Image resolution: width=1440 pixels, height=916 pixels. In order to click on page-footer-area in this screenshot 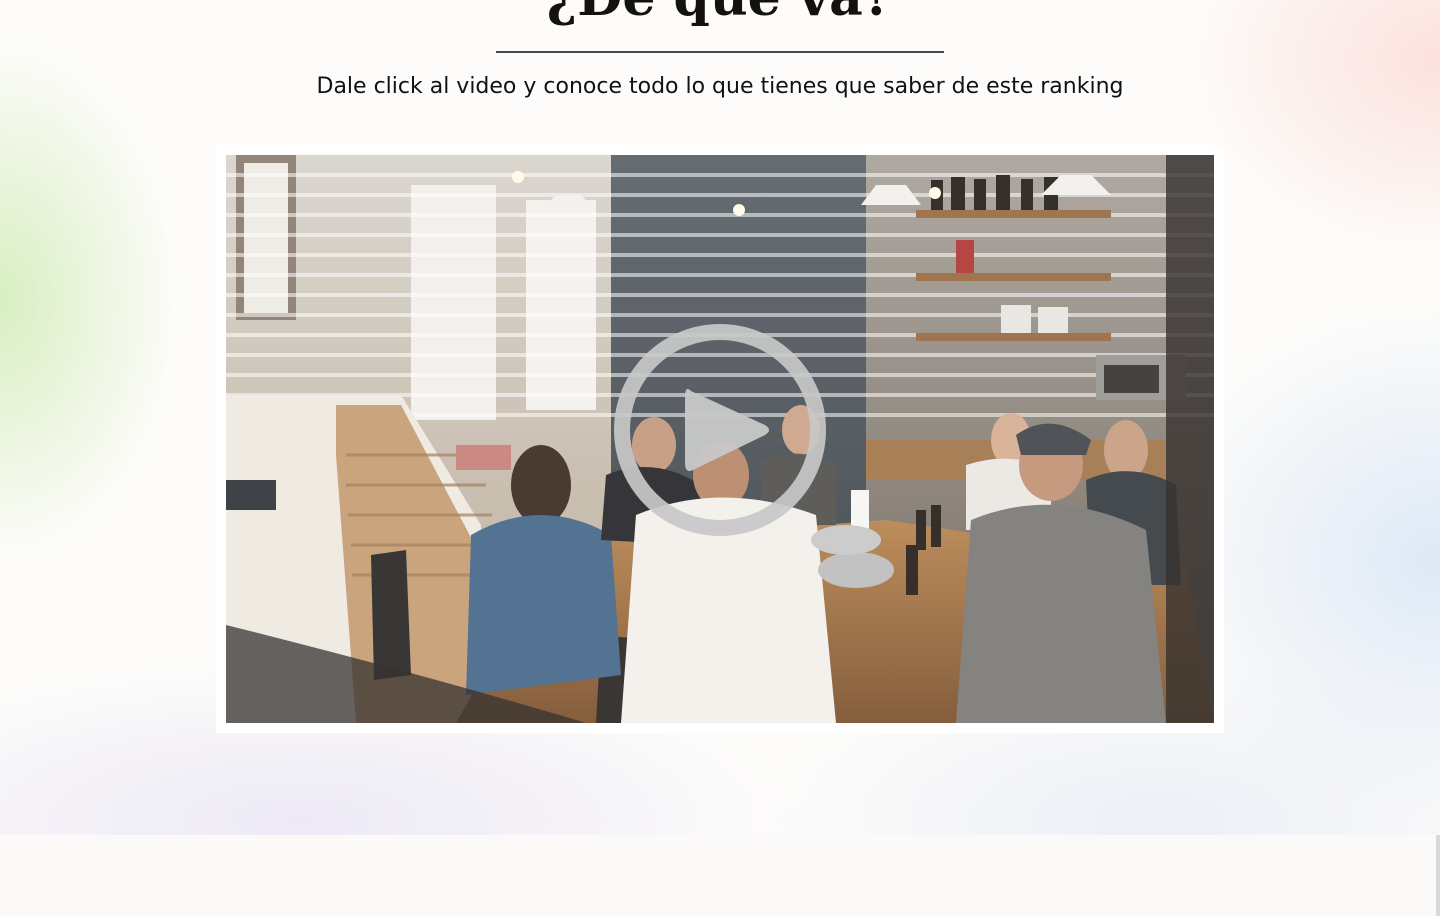, I will do `click(720, 875)`.